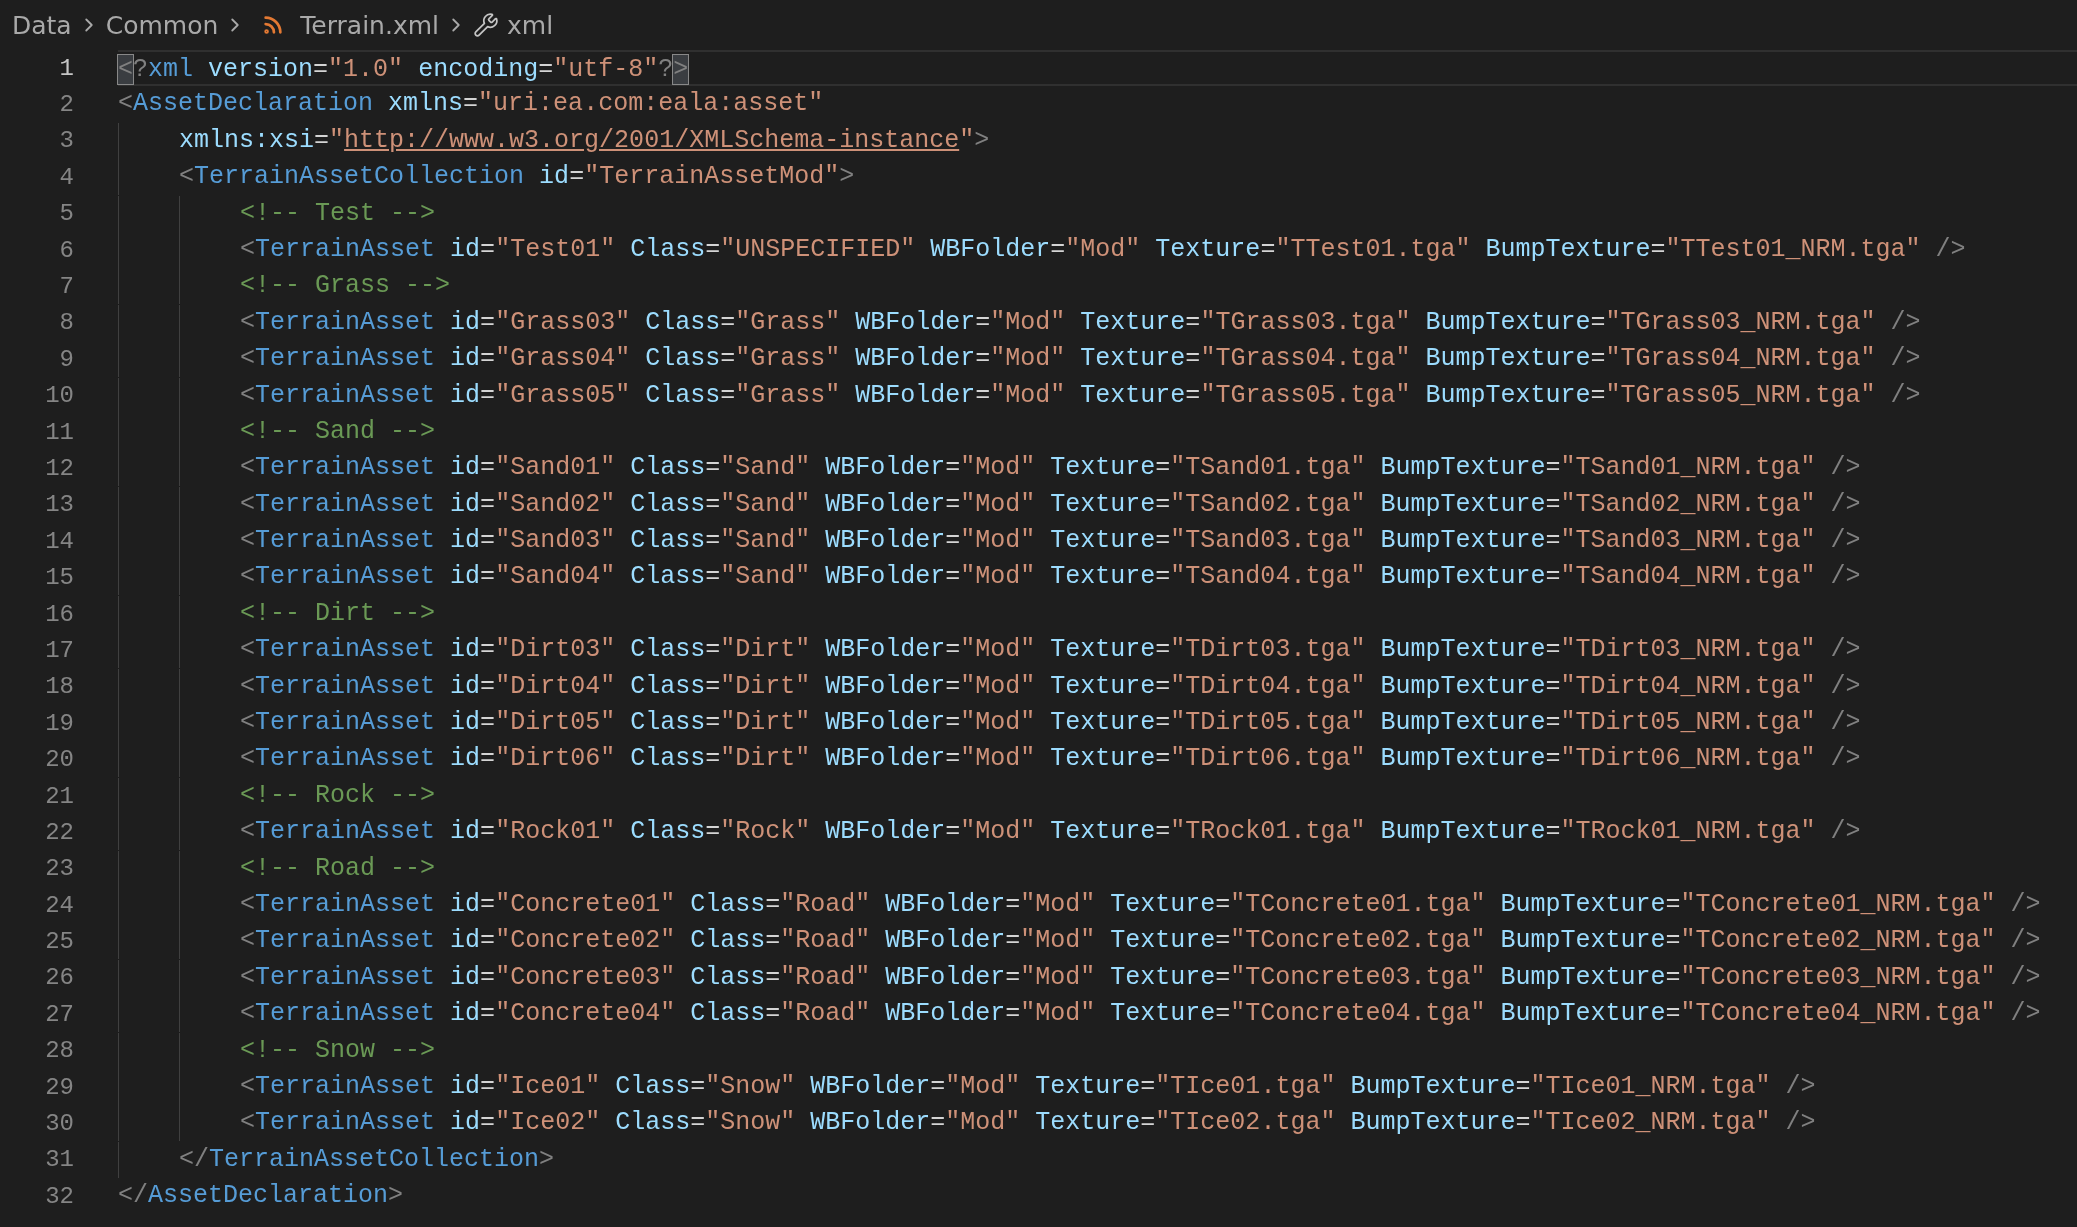 This screenshot has width=2077, height=1227. I want to click on feed-icon, so click(273, 25).